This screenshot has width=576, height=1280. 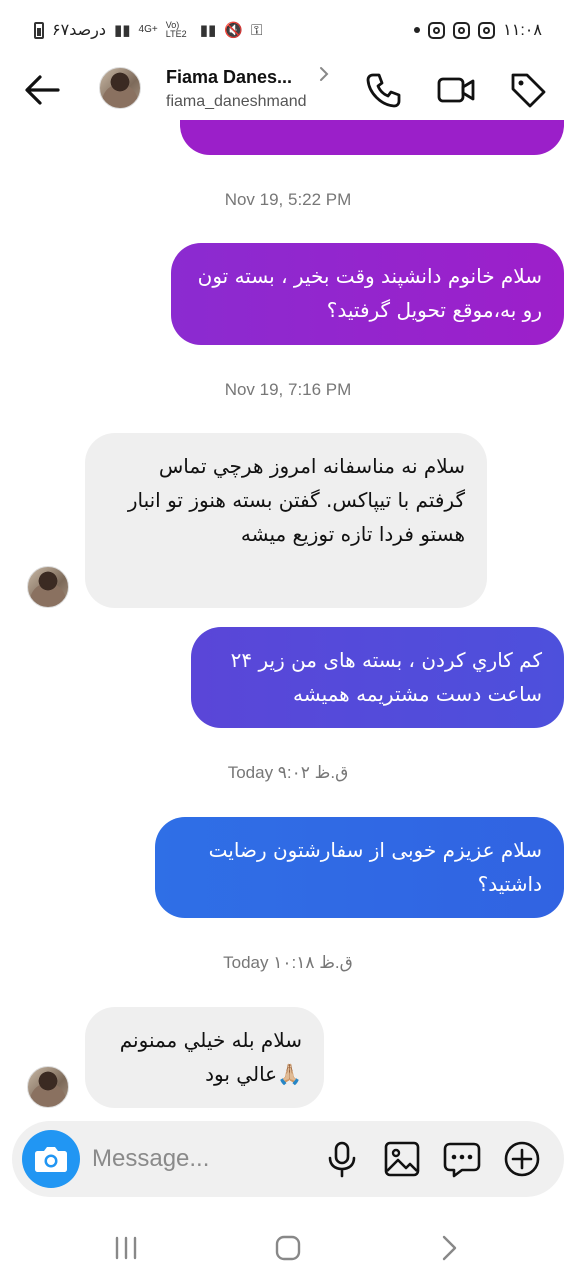 What do you see at coordinates (208, 30) in the screenshot?
I see `signal-icon-2: ▮▮` at bounding box center [208, 30].